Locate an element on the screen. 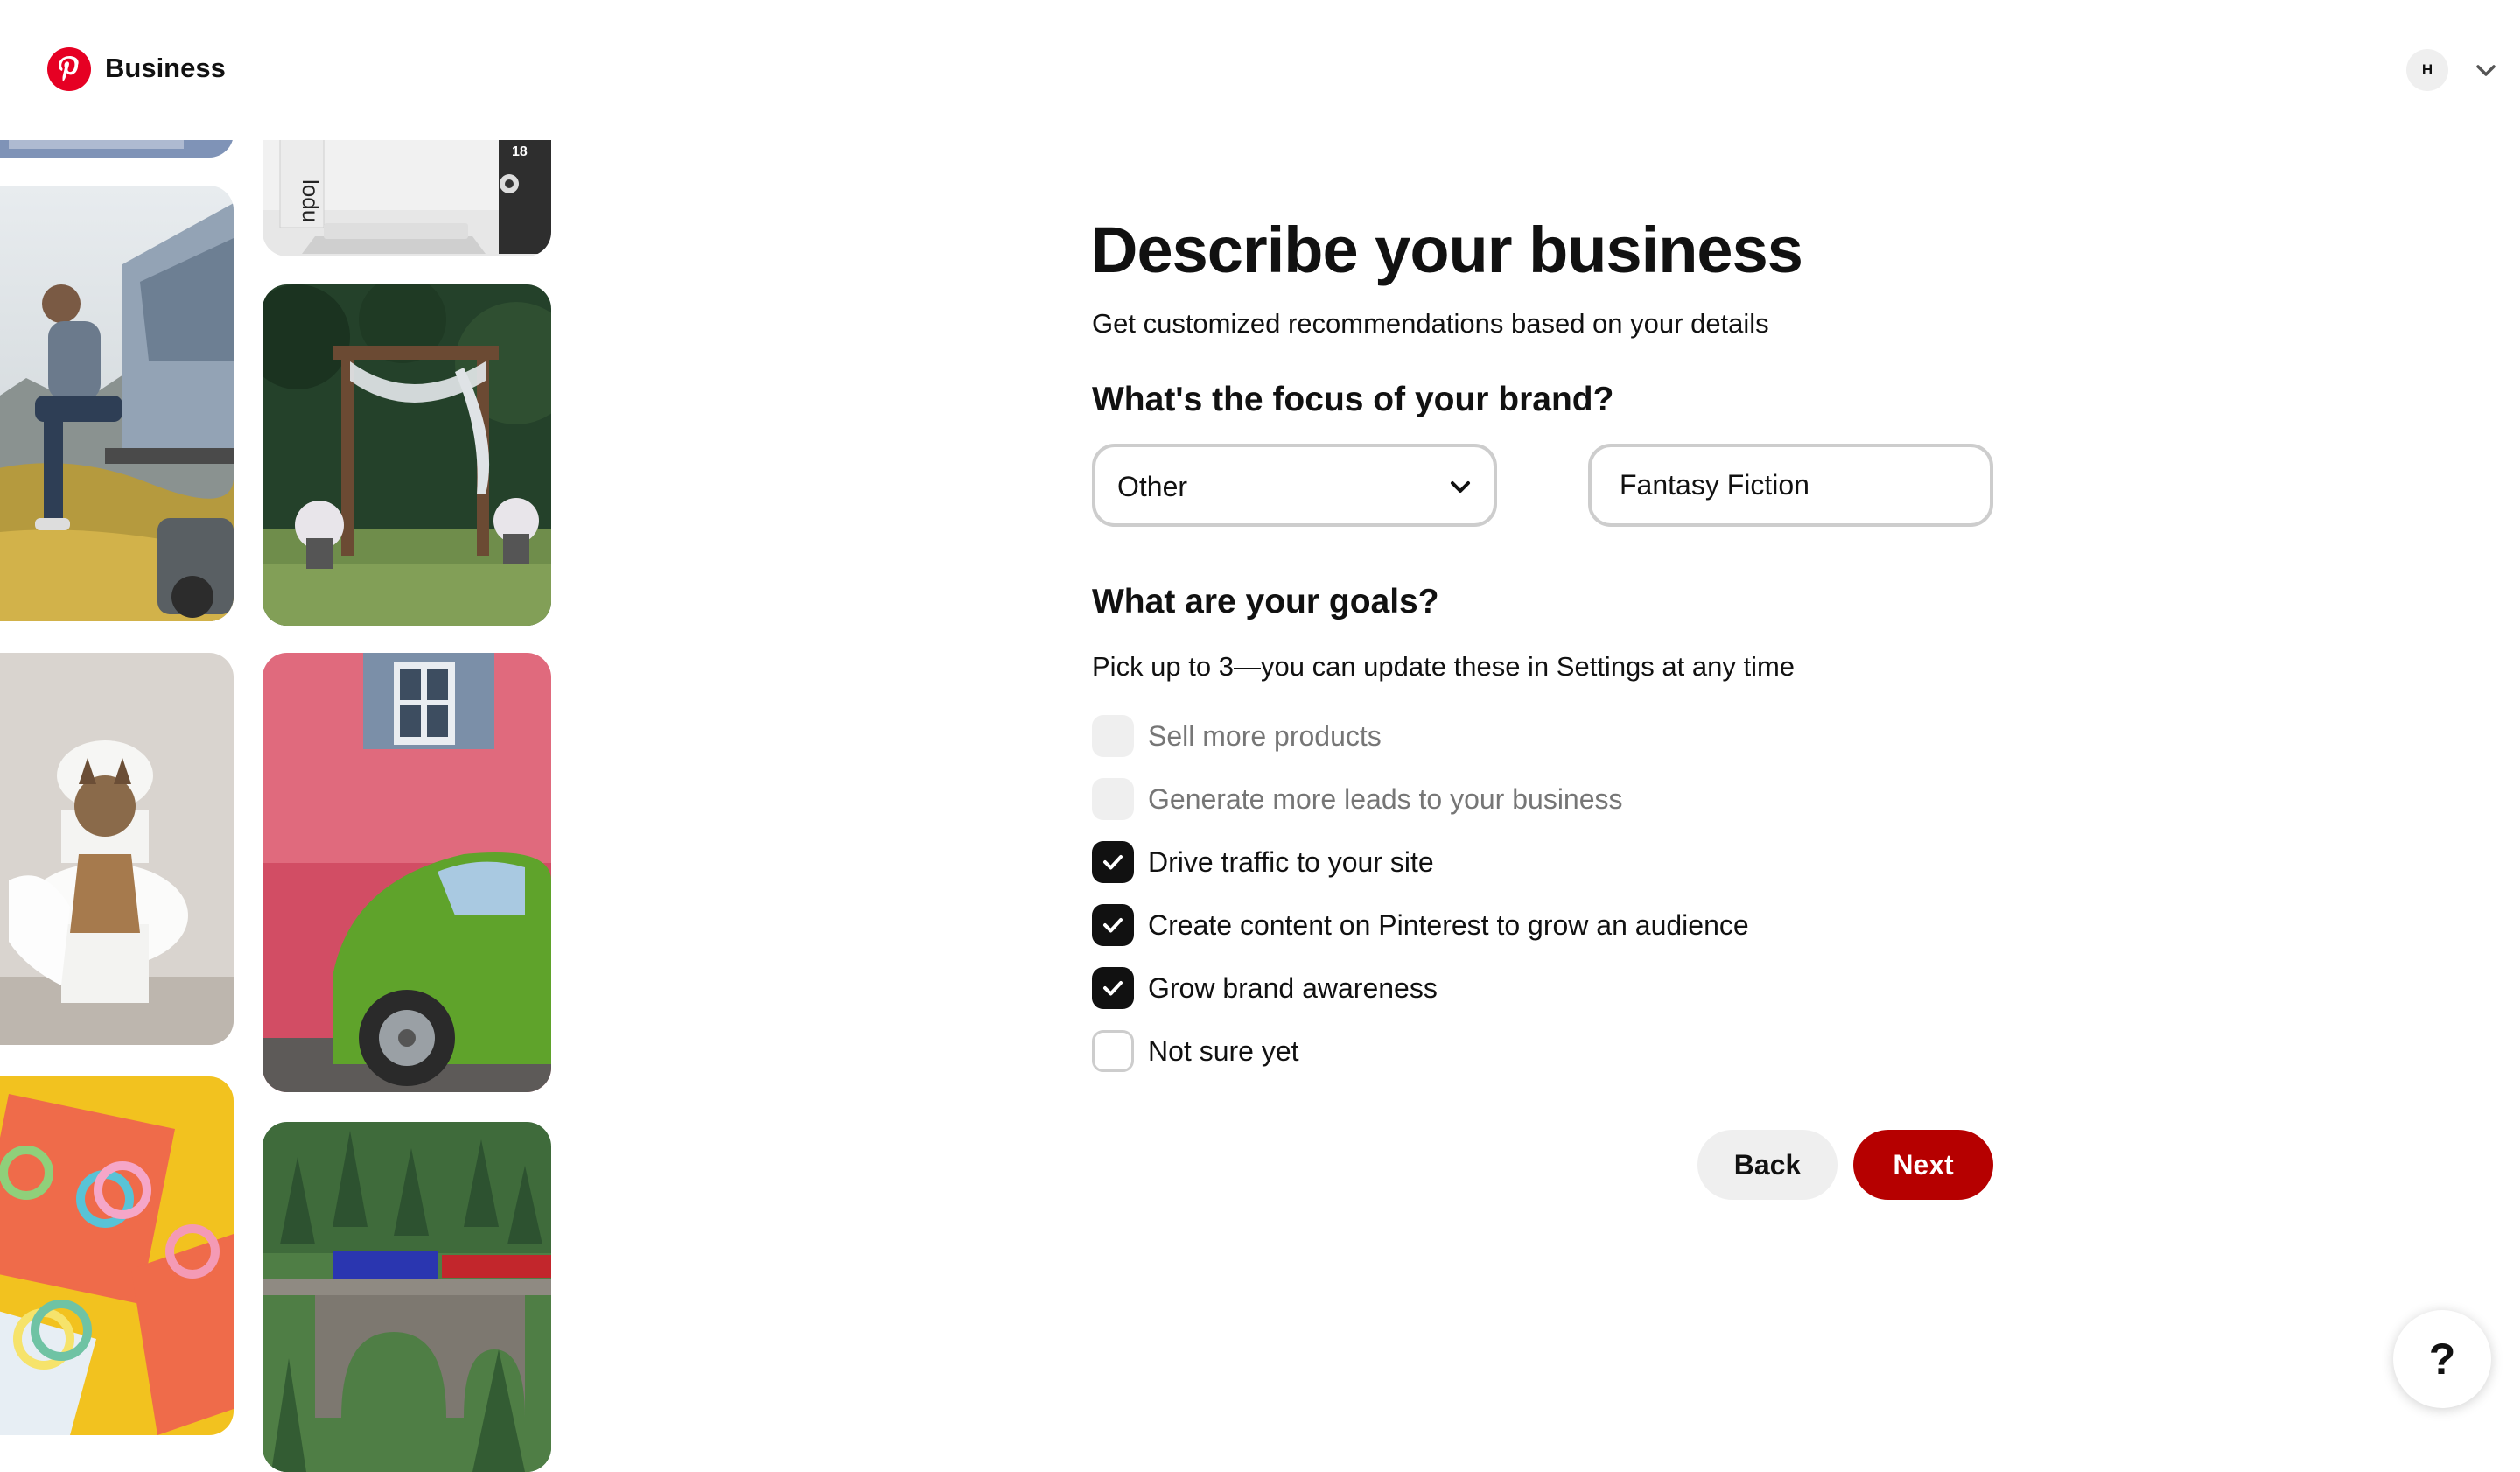 This screenshot has width=2520, height=1472. help-button: ? is located at coordinates (2442, 1359).